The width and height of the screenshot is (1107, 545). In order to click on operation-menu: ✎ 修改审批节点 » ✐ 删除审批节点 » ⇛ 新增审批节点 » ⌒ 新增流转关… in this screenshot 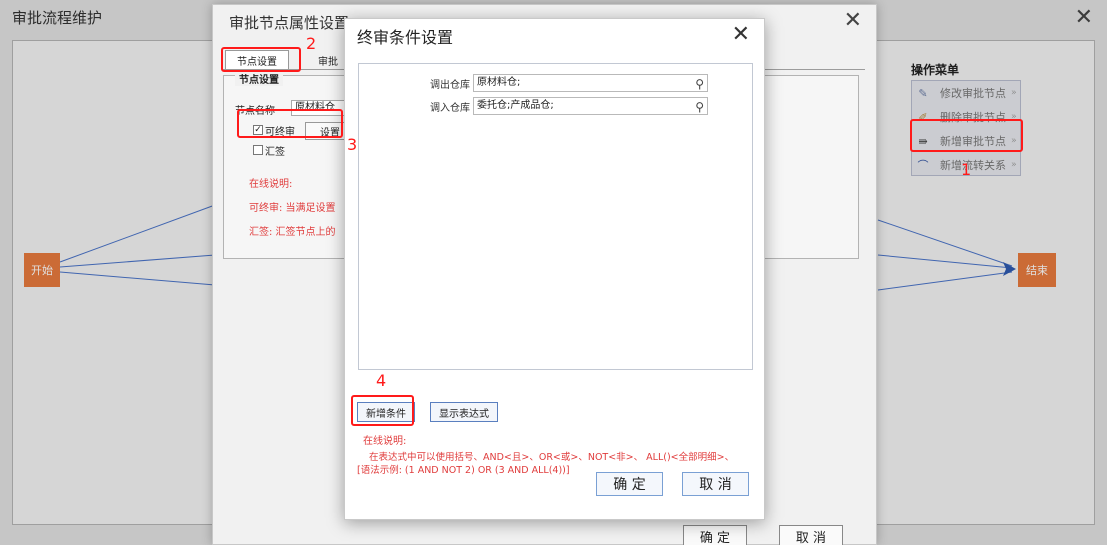, I will do `click(966, 128)`.